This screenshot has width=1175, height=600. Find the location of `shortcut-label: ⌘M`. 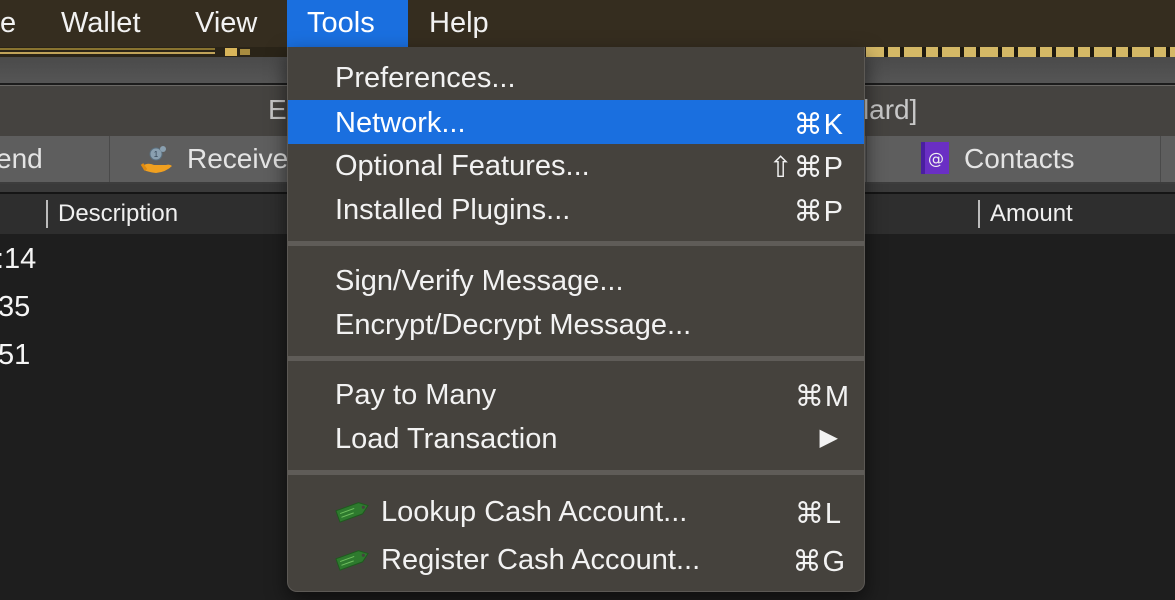

shortcut-label: ⌘M is located at coordinates (822, 397).